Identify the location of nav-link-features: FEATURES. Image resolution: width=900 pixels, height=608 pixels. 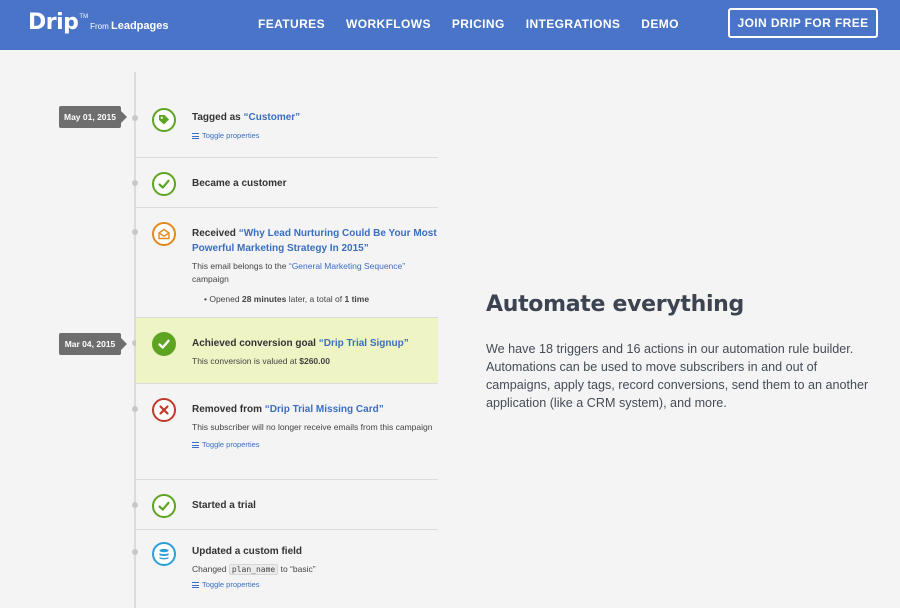
(291, 24).